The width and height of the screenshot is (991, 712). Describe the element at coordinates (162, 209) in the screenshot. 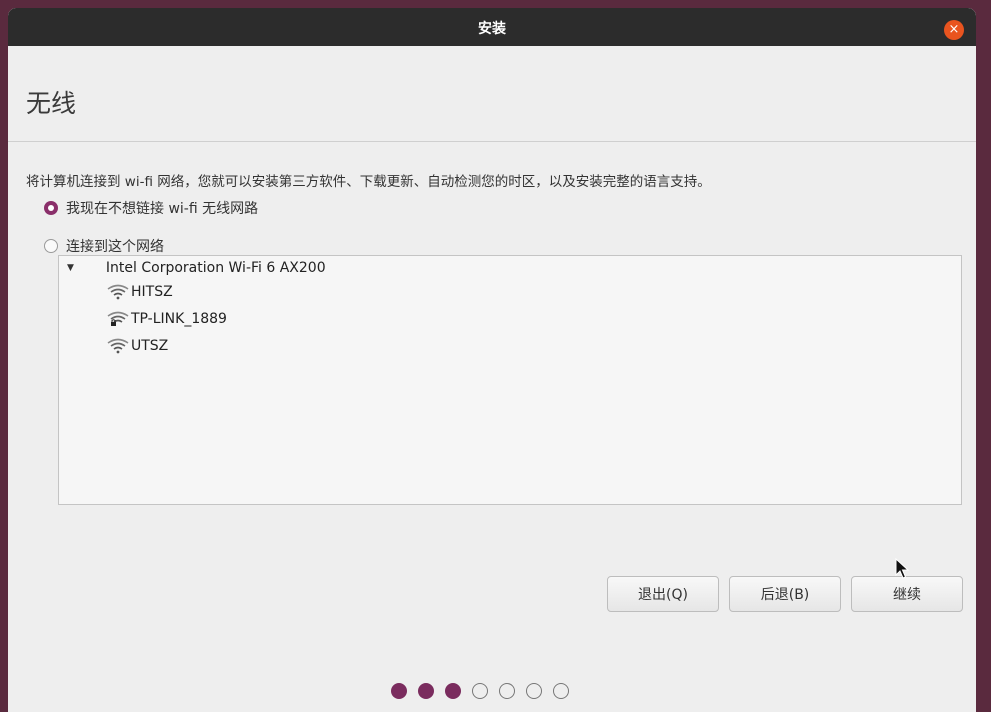

I see `radio-no-wifi-label: 我现在不想链接 wi-fi 无线网路` at that location.